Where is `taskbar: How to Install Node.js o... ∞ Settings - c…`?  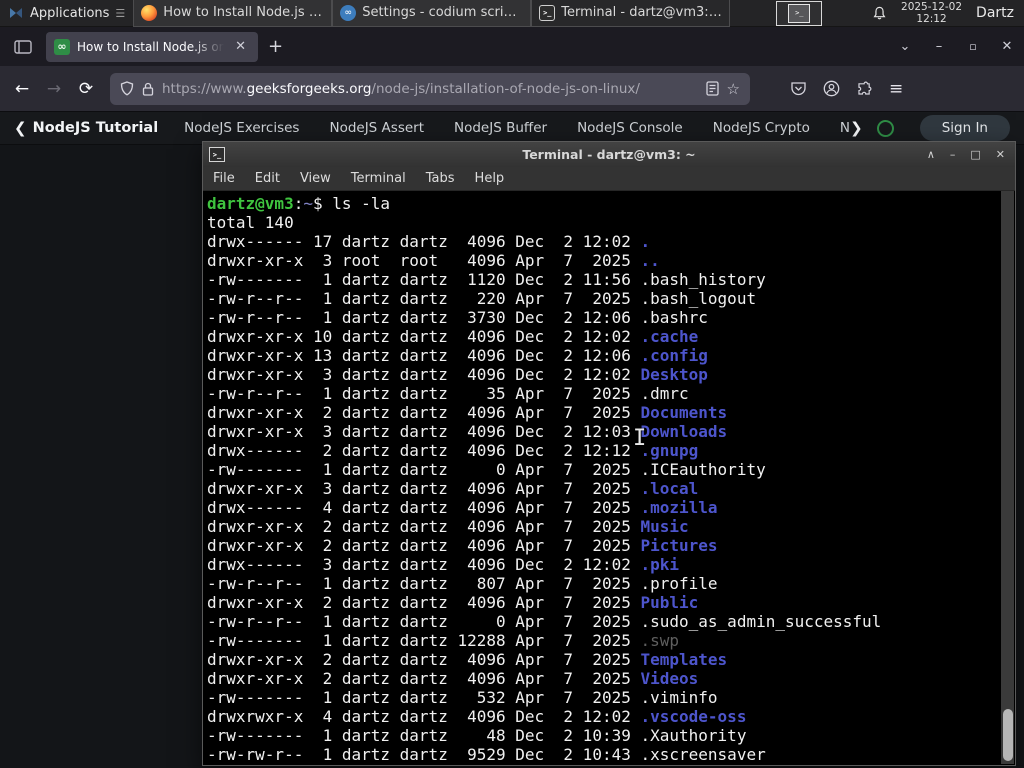 taskbar: How to Install Node.js o... ∞ Settings - c… is located at coordinates (432, 13).